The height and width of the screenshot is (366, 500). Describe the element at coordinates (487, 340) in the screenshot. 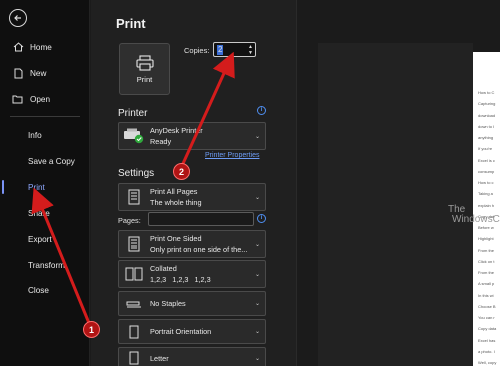

I see `preview-text-line: Excel has` at that location.